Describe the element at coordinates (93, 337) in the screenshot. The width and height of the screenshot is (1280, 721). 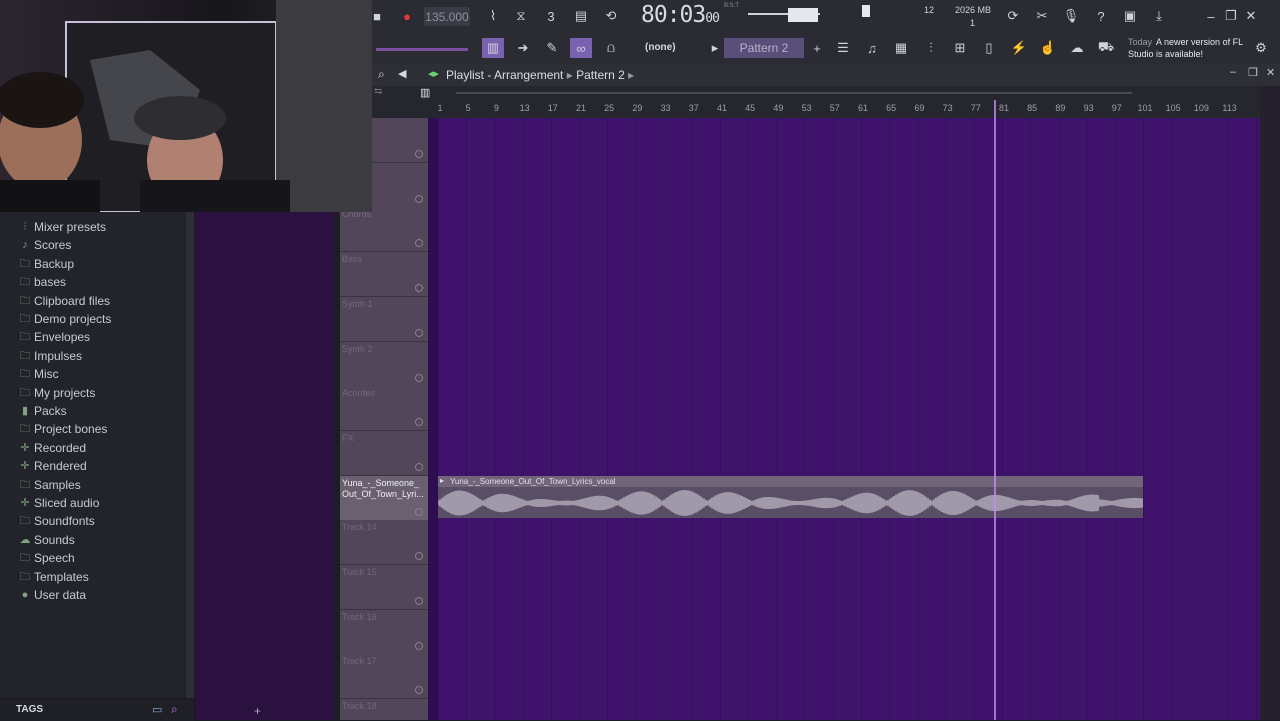
I see `browser-item: 🗀 Envelopes` at that location.